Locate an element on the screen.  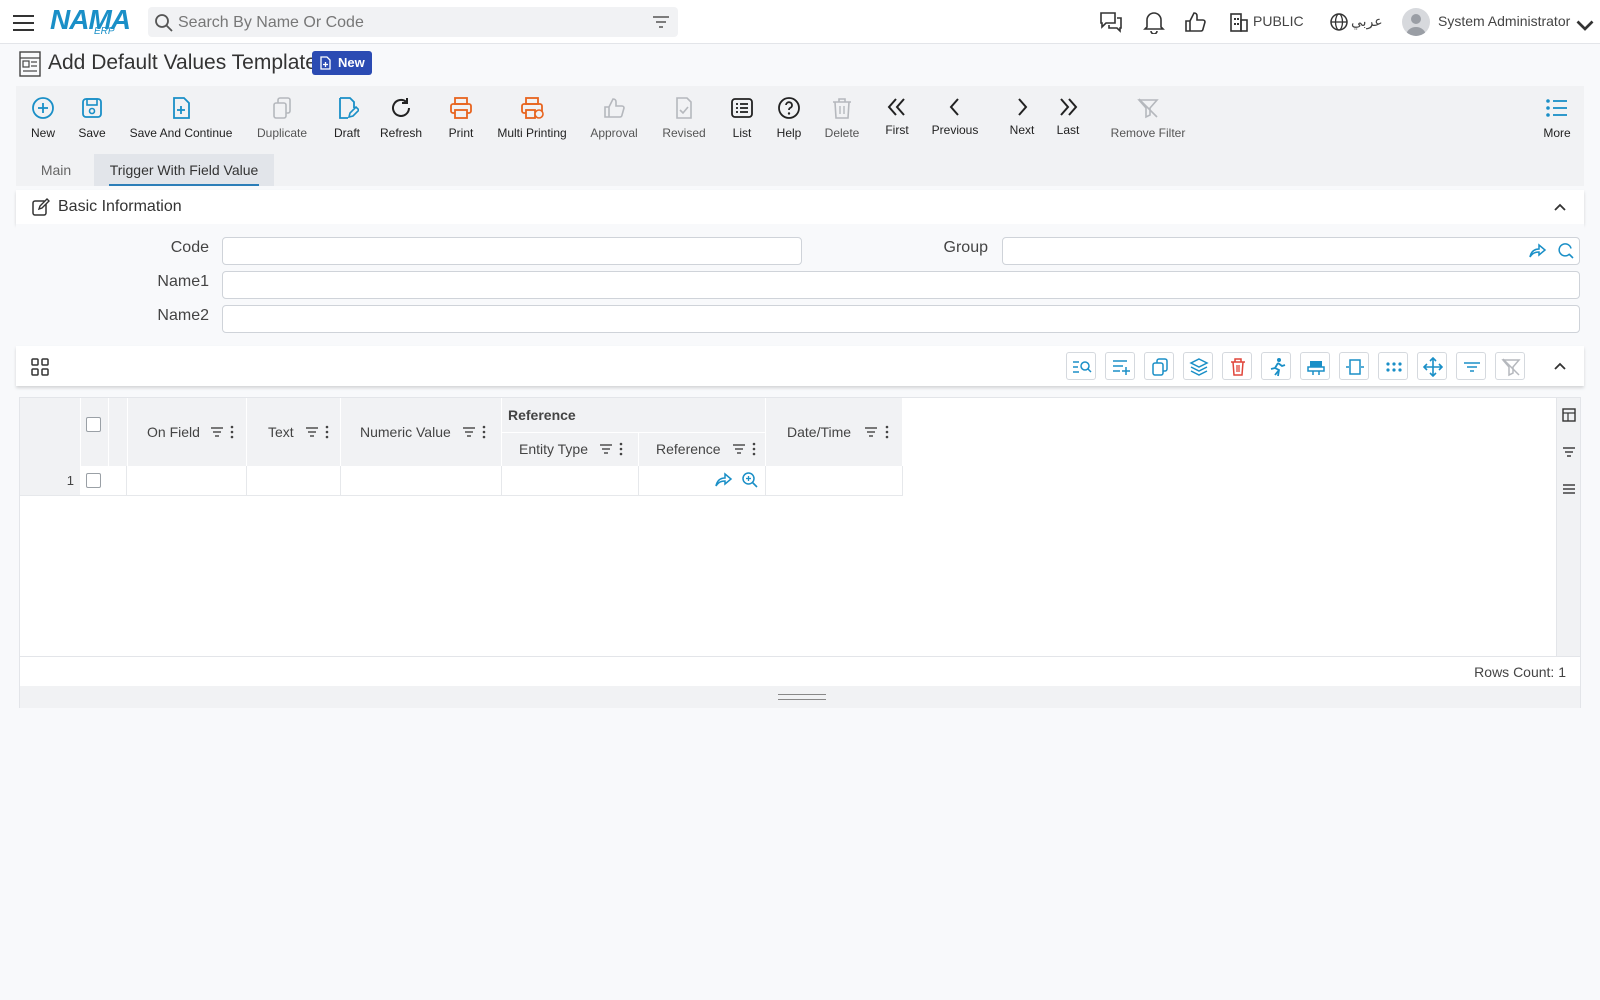
column-header-reference: Reference is located at coordinates (688, 449).